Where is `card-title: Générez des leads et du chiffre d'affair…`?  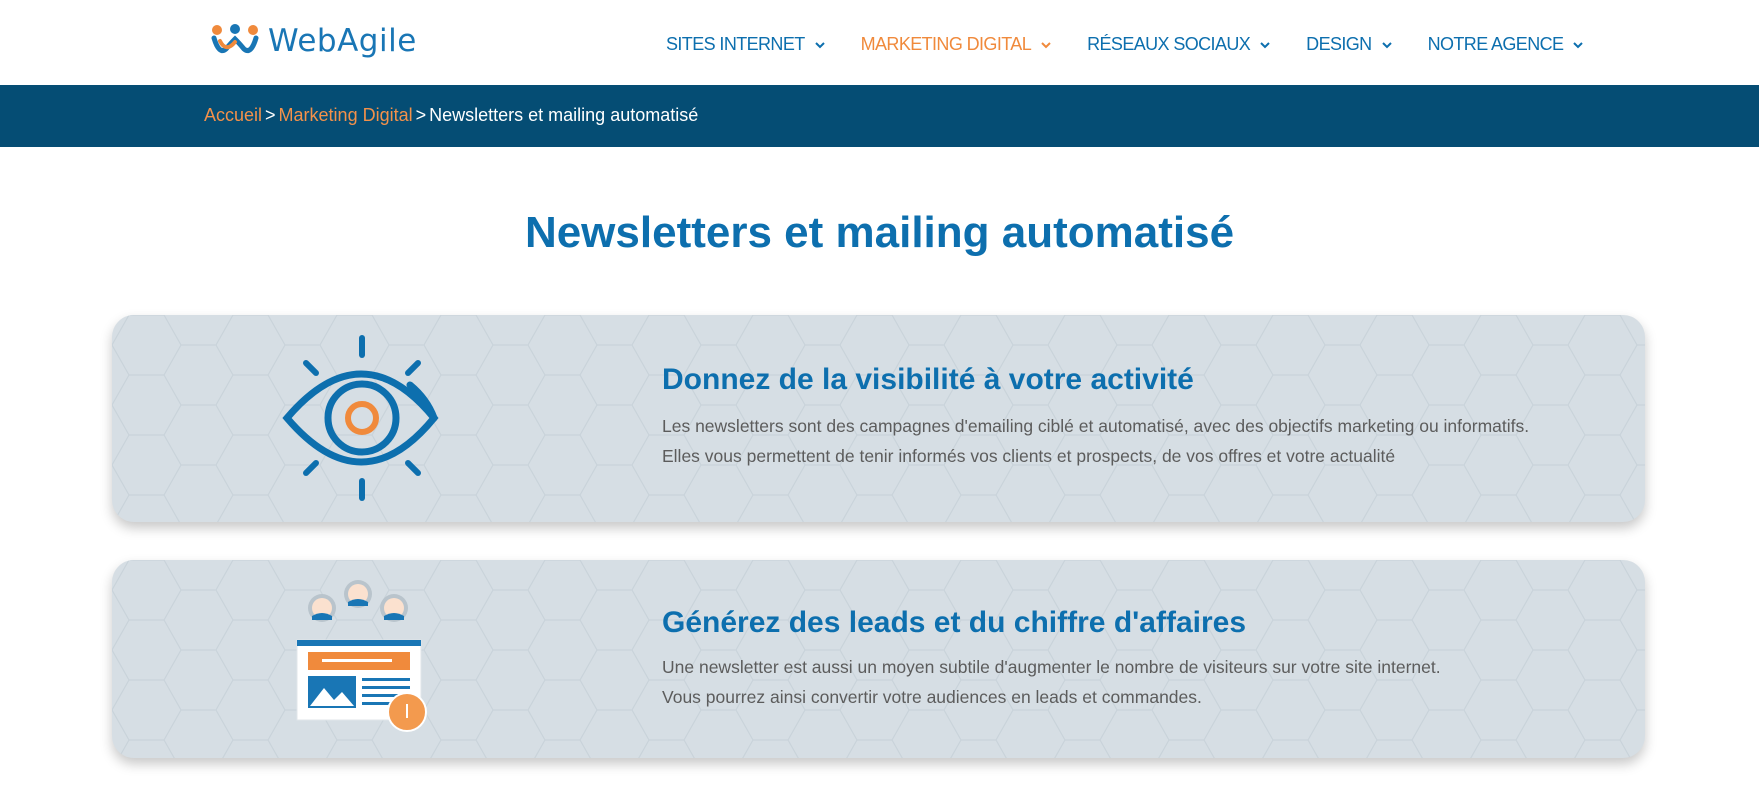 card-title: Générez des leads et du chiffre d'affair… is located at coordinates (954, 622).